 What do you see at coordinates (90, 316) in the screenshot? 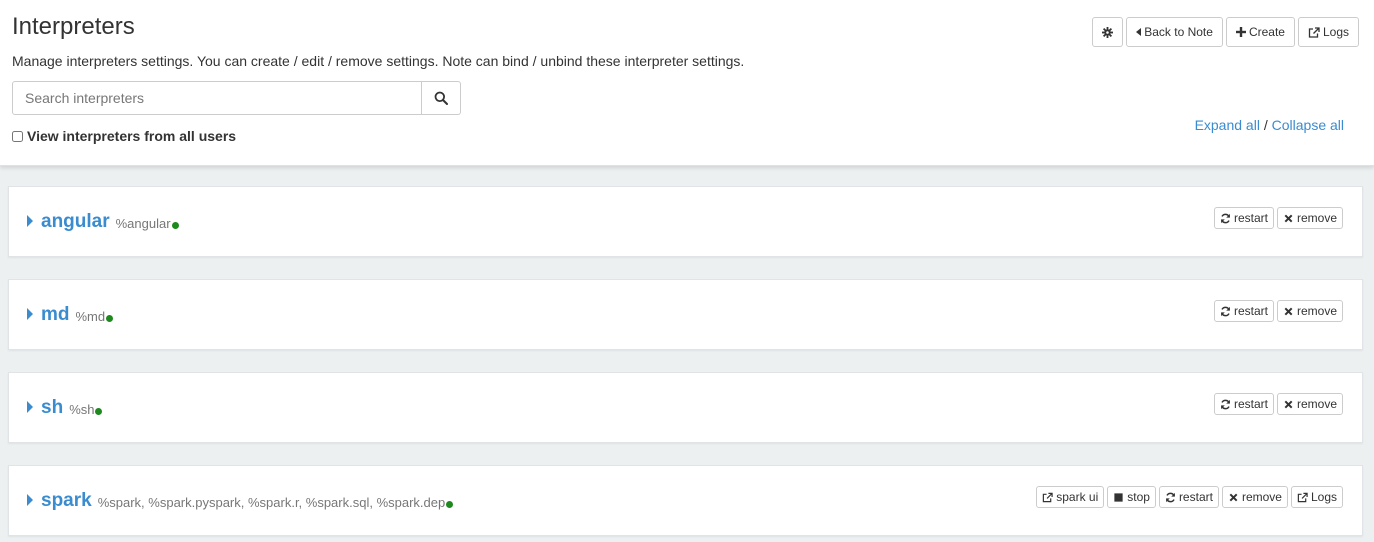
I see `interpreter-bindings: %md` at bounding box center [90, 316].